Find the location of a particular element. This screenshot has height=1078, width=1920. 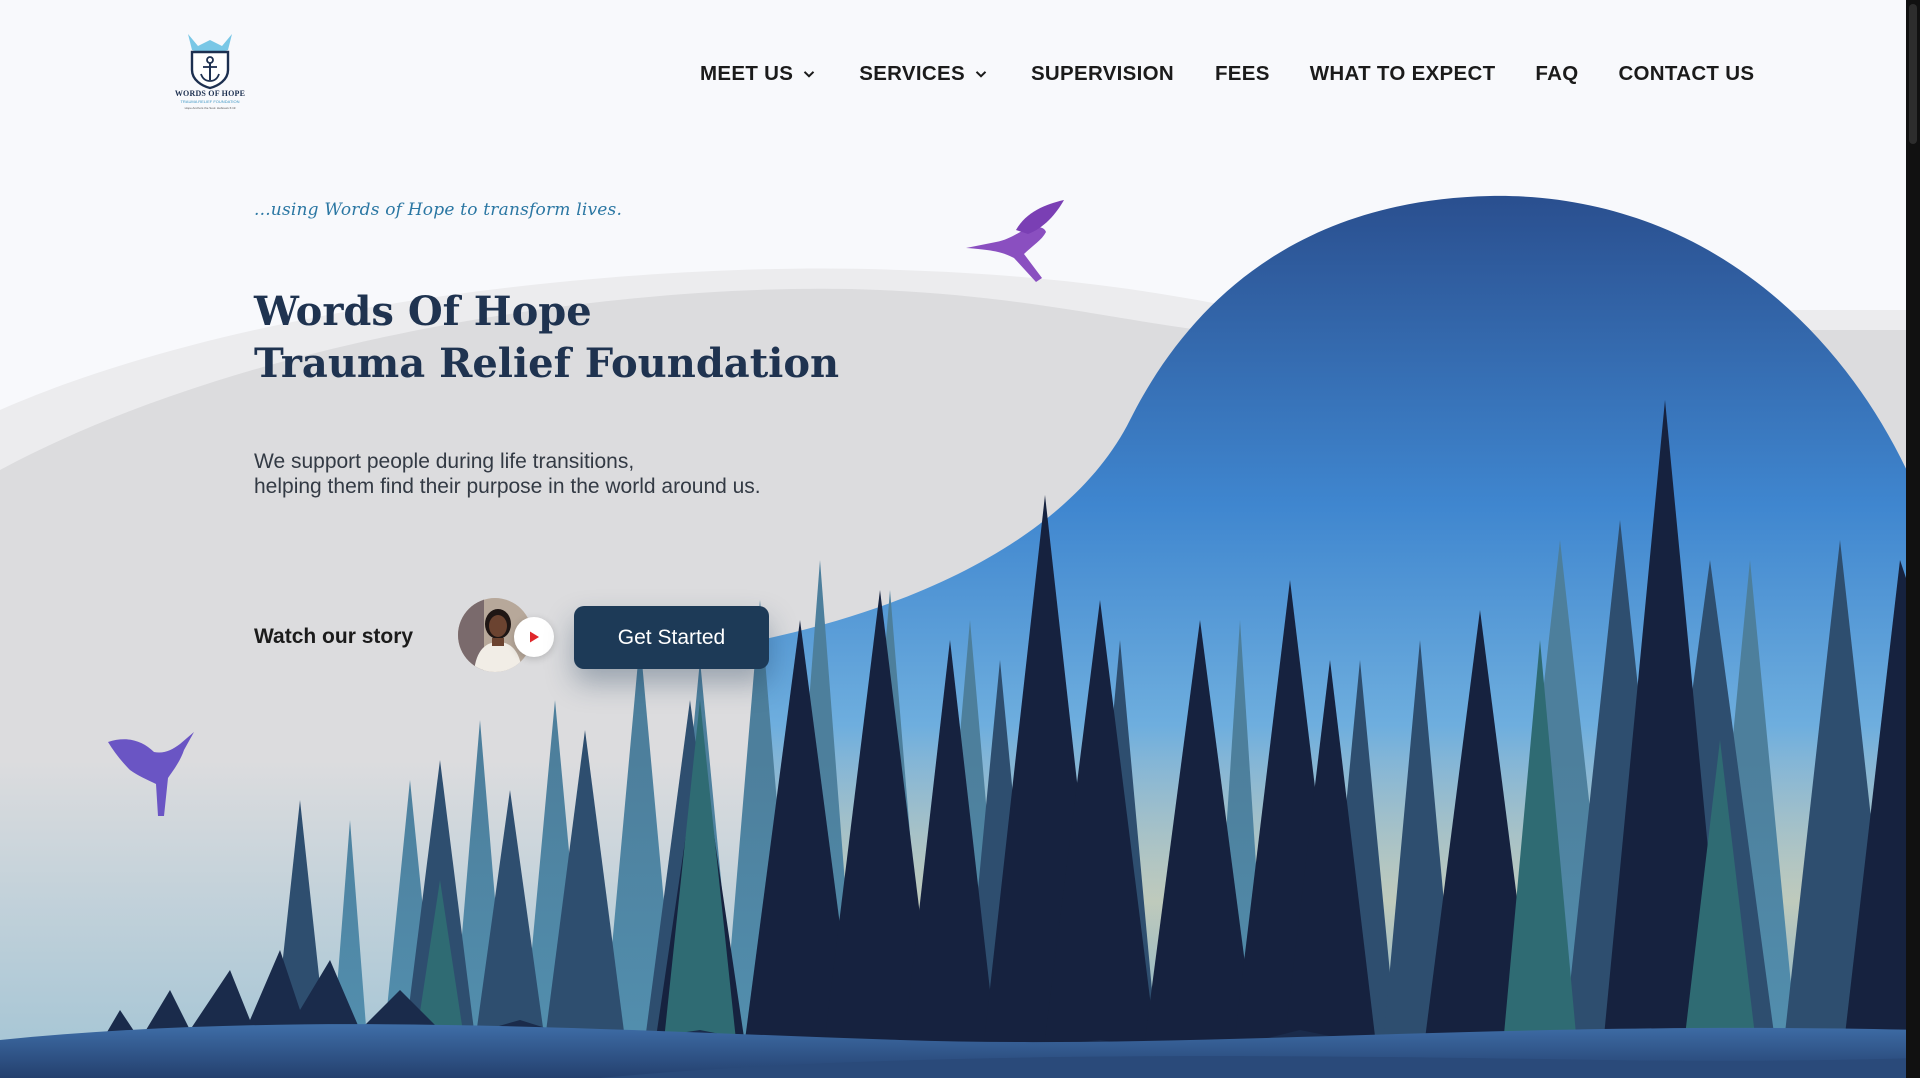

nav-fees-label: FEES is located at coordinates (1242, 73).